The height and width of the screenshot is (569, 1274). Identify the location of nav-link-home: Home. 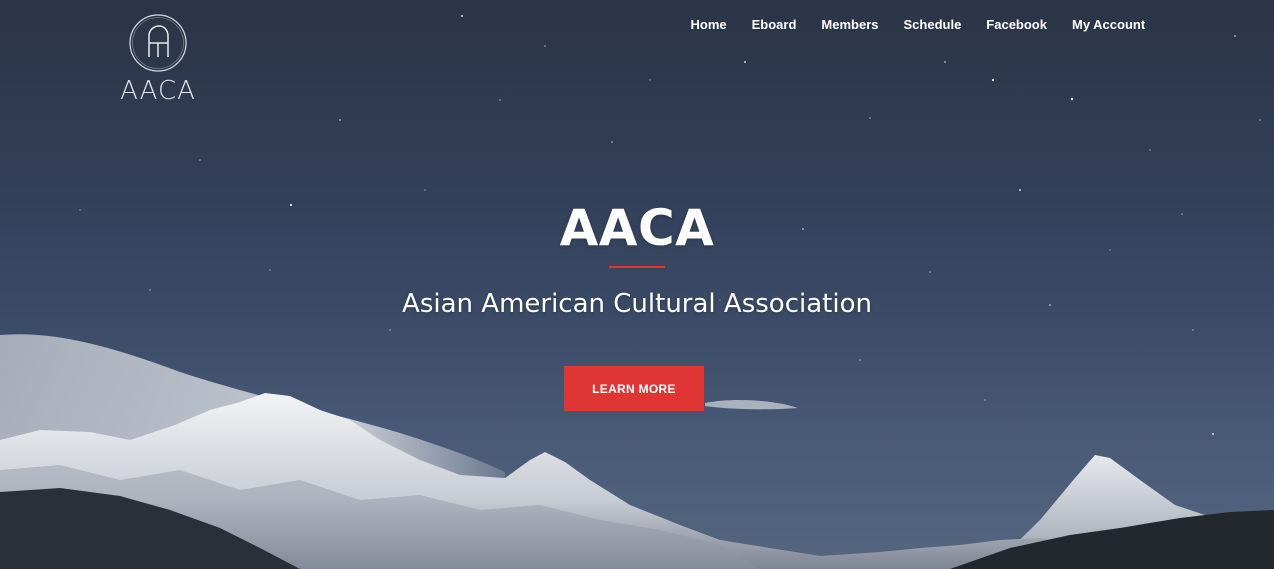
(708, 25).